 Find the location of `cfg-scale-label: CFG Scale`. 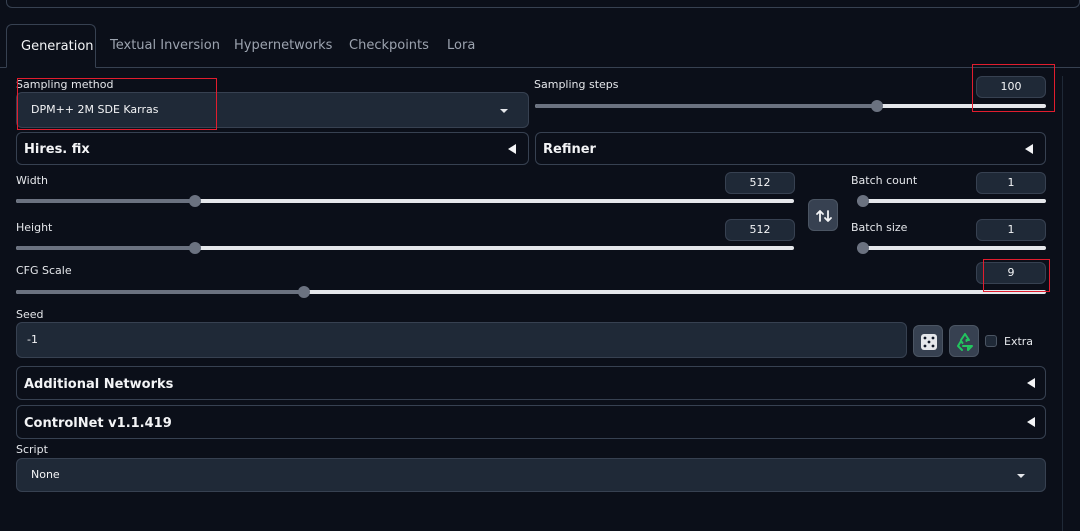

cfg-scale-label: CFG Scale is located at coordinates (44, 270).